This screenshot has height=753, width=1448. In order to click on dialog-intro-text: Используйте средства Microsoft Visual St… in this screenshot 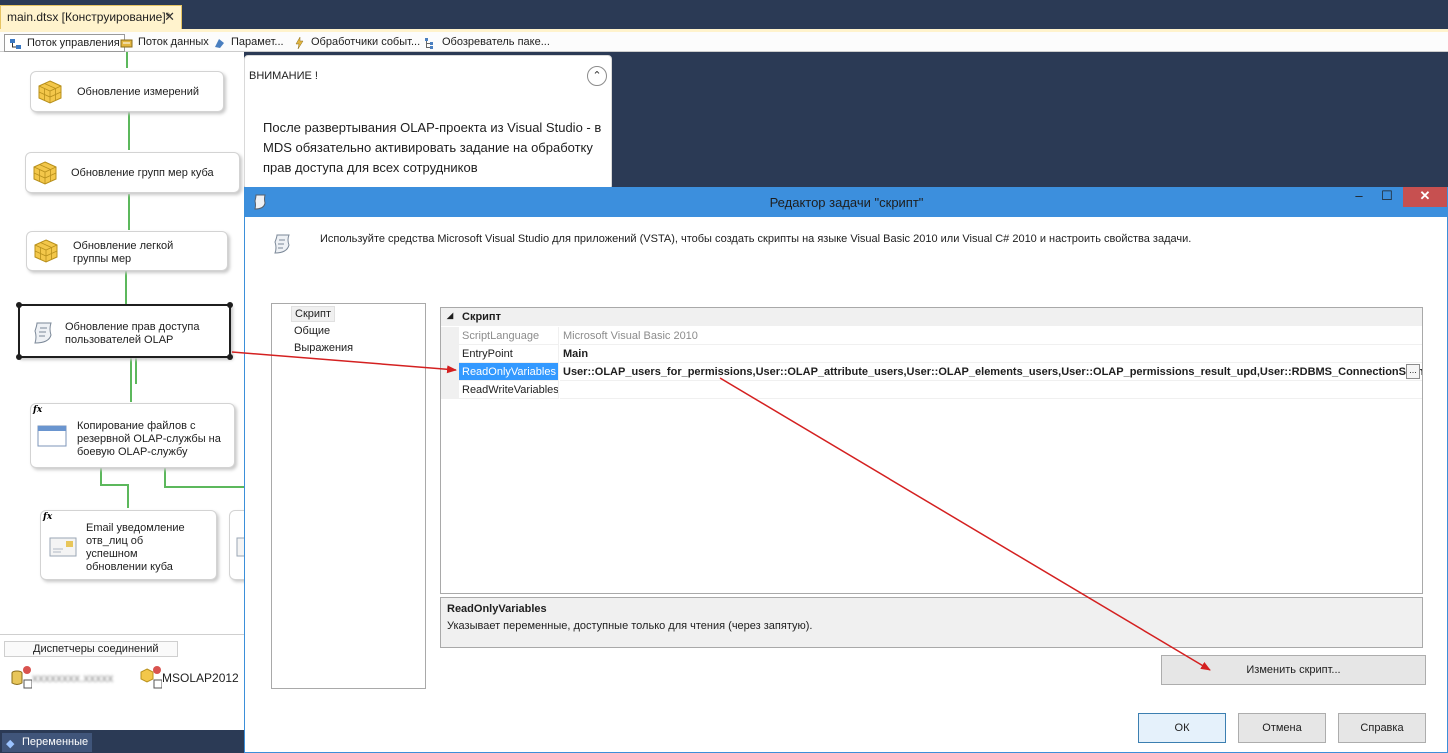, I will do `click(756, 239)`.